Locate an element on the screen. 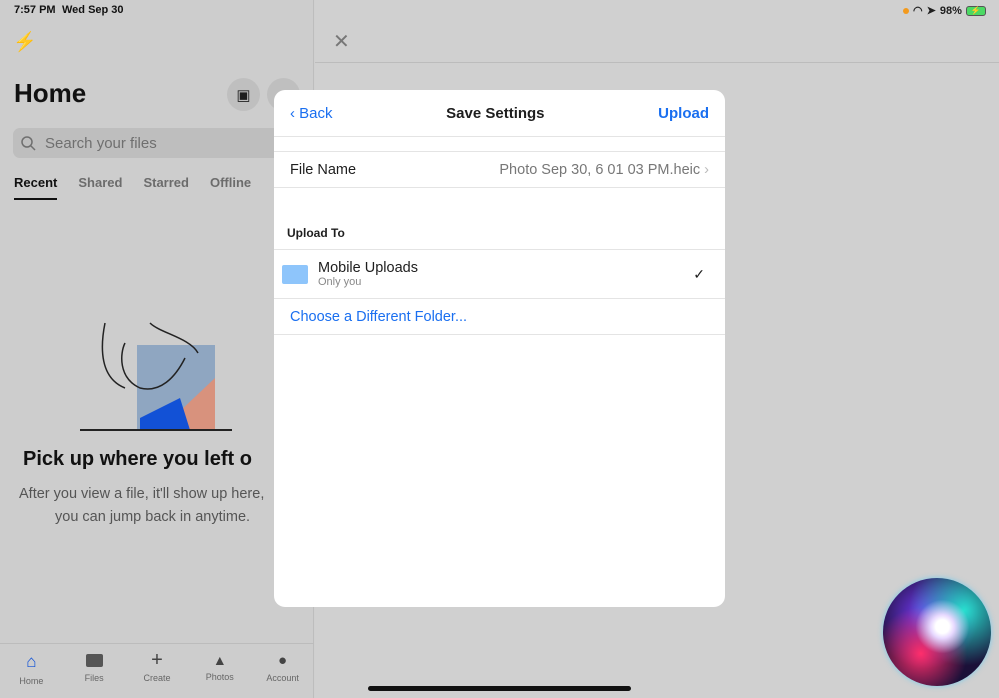 Image resolution: width=999 pixels, height=698 pixels. tabbar-home: ⌂ Home is located at coordinates (31, 675).